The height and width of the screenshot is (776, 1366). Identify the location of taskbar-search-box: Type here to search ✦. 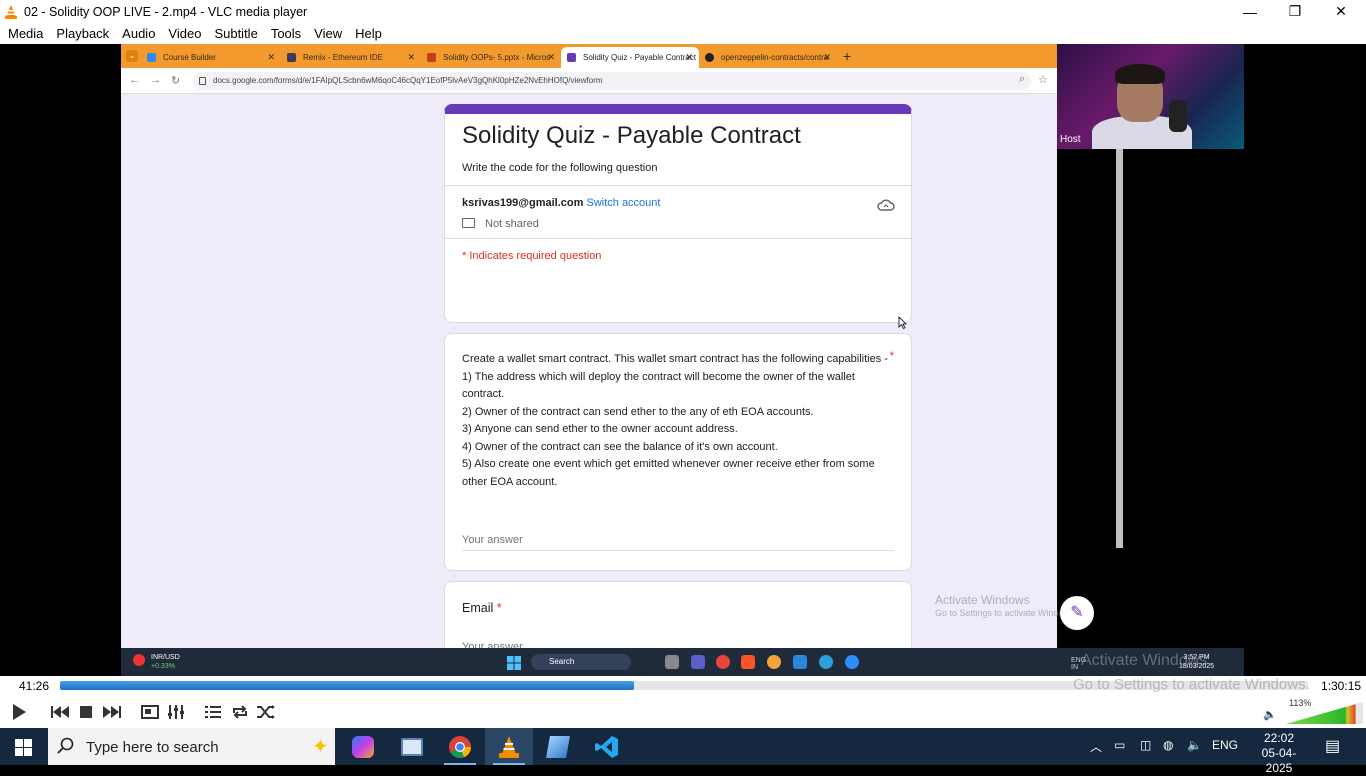
(191, 746).